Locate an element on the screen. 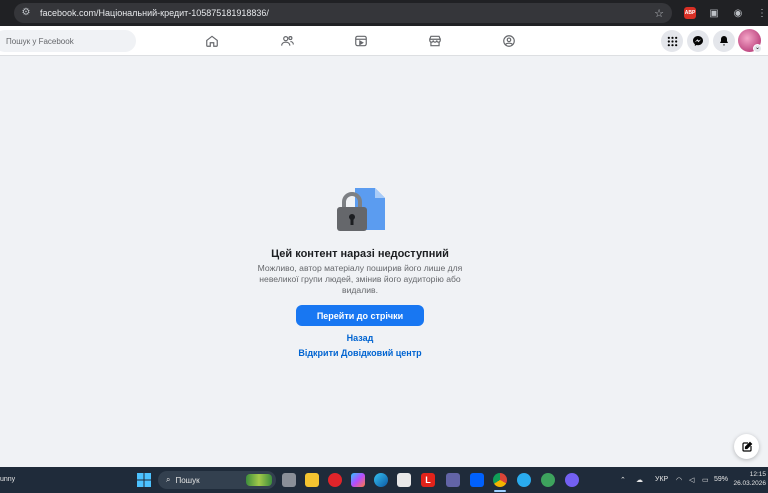 The height and width of the screenshot is (493, 768). store-icon is located at coordinates (404, 480).